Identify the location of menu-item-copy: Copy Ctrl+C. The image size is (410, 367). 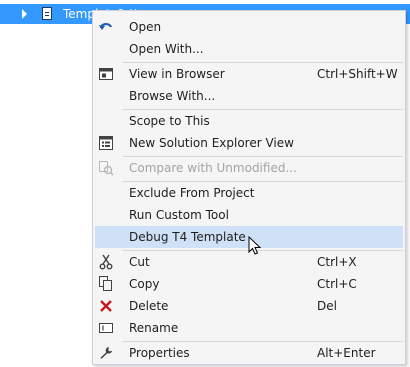
(249, 284).